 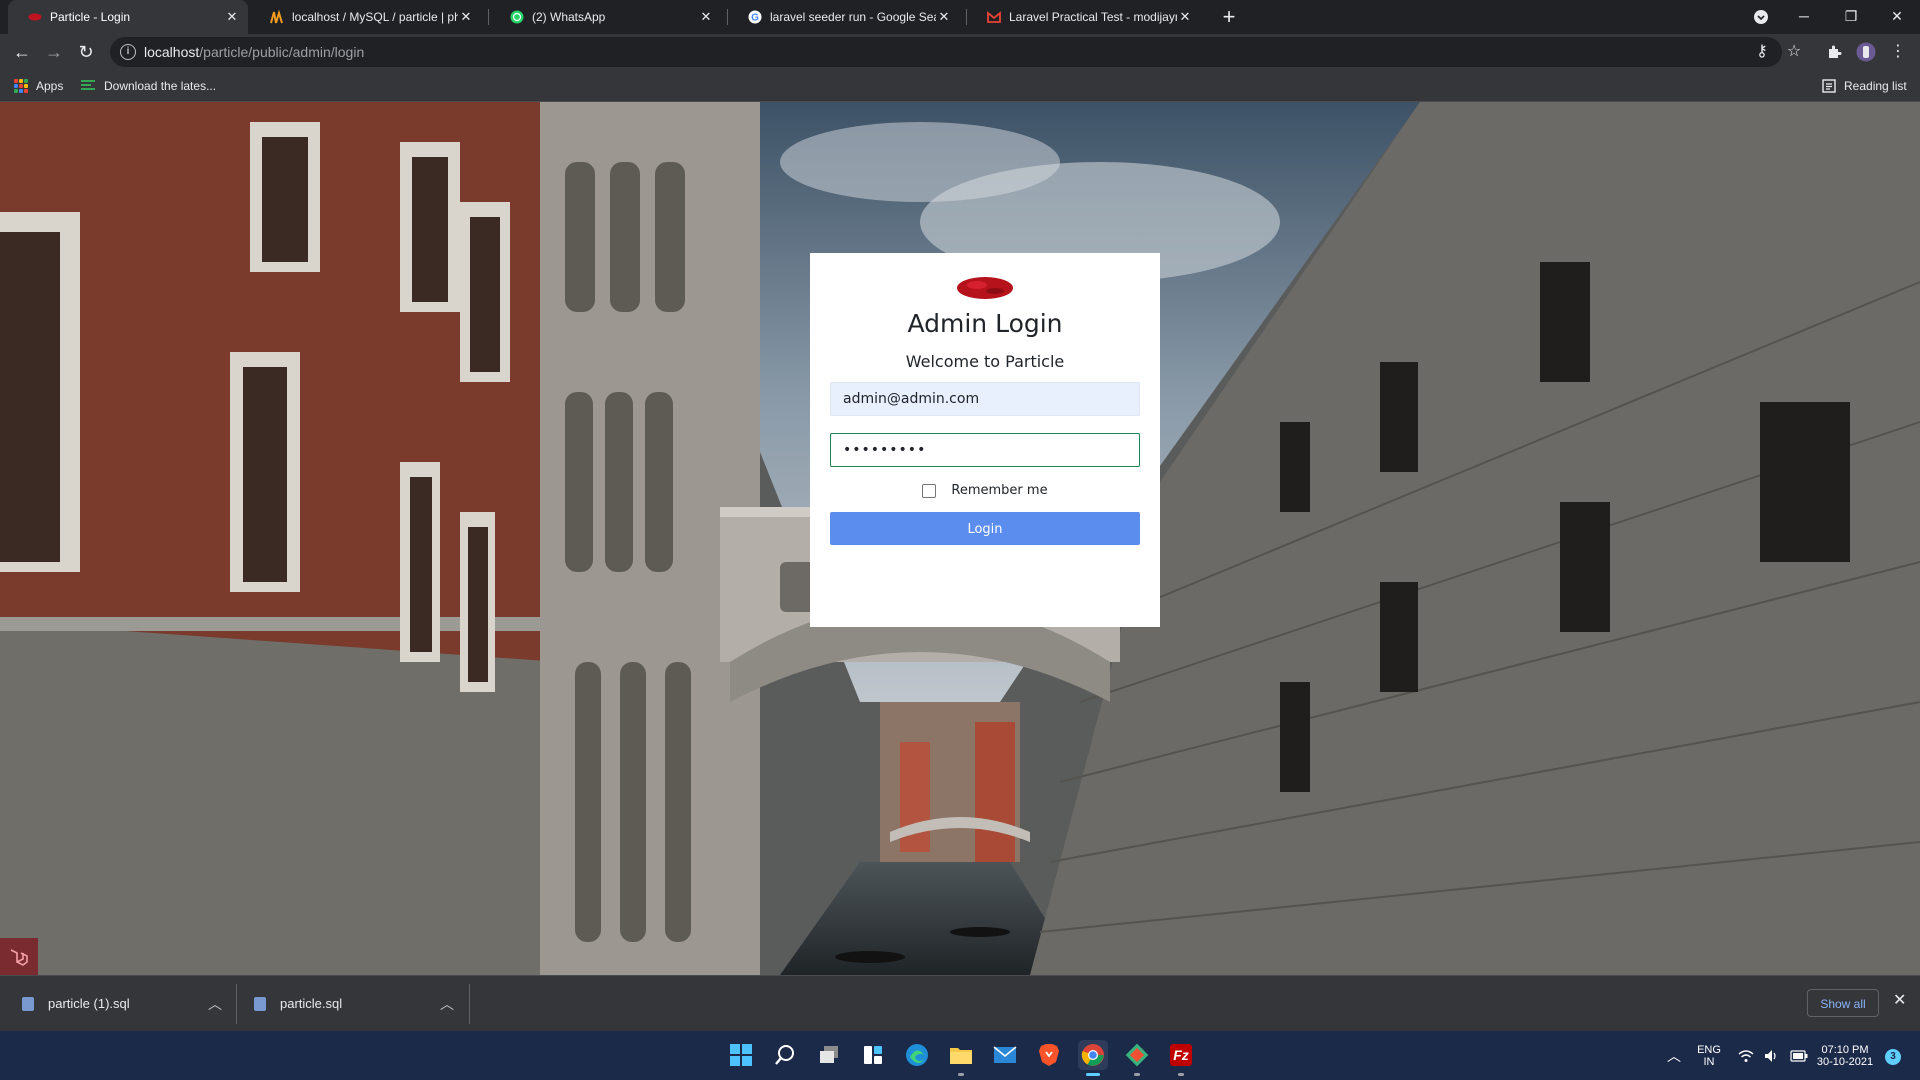 I want to click on taskbar-search-button, so click(x=785, y=1055).